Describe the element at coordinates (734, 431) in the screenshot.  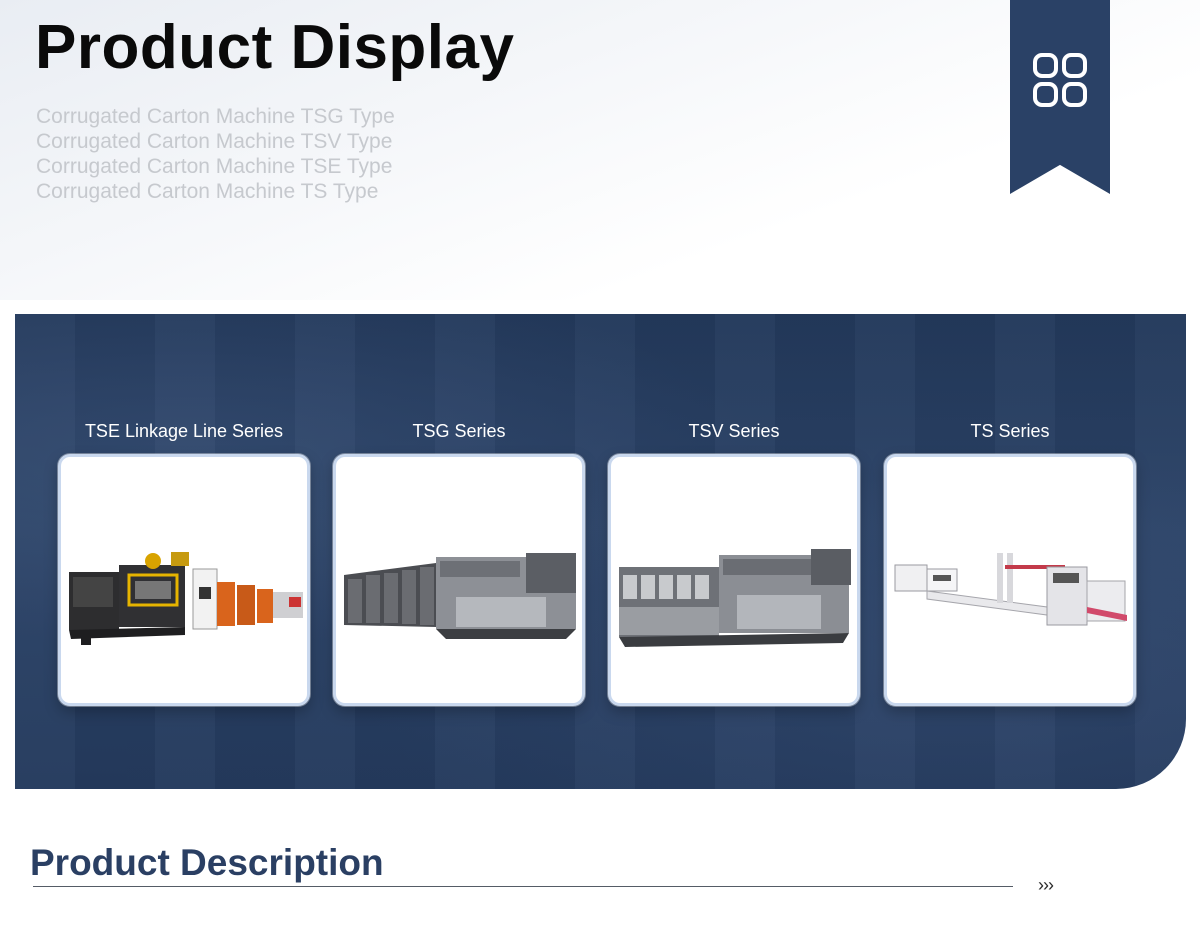
I see `product-label-tsv: TSV Series` at that location.